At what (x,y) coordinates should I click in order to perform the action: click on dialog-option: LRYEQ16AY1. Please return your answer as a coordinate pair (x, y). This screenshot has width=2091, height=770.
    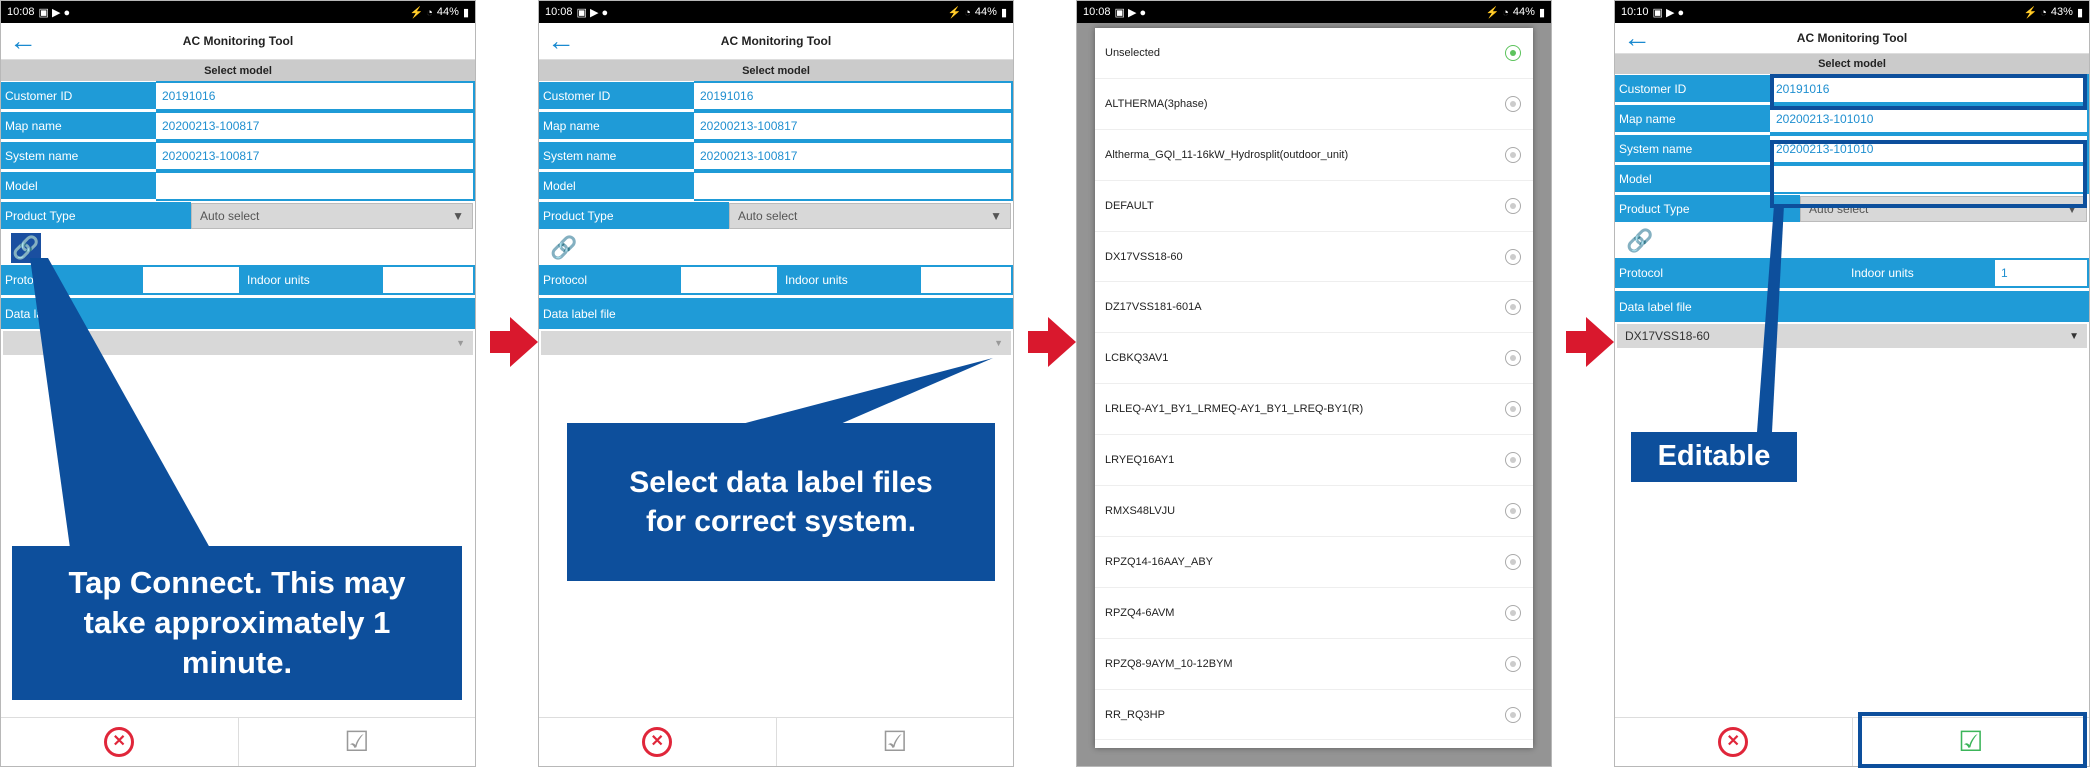
    Looking at the image, I should click on (1314, 461).